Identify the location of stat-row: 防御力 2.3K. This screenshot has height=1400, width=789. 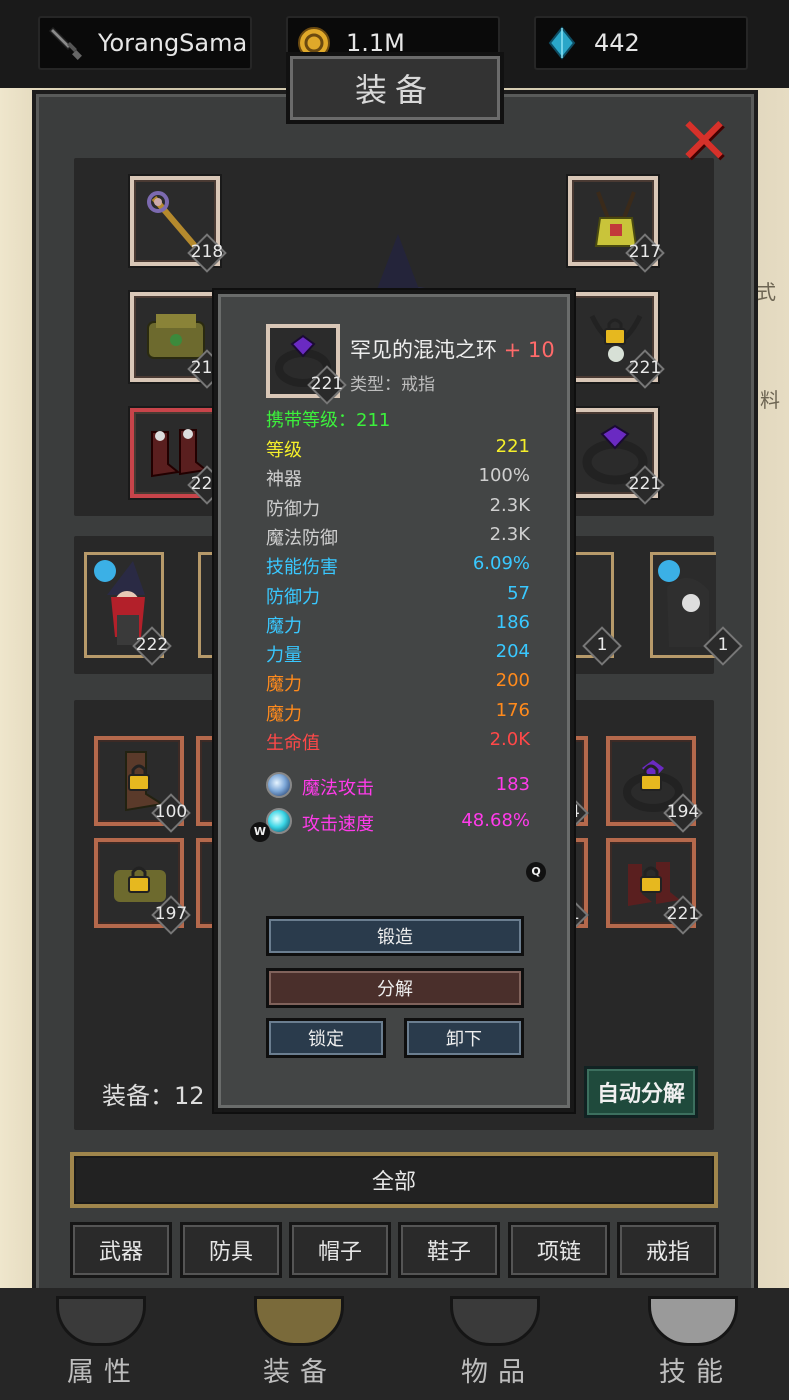
(398, 508).